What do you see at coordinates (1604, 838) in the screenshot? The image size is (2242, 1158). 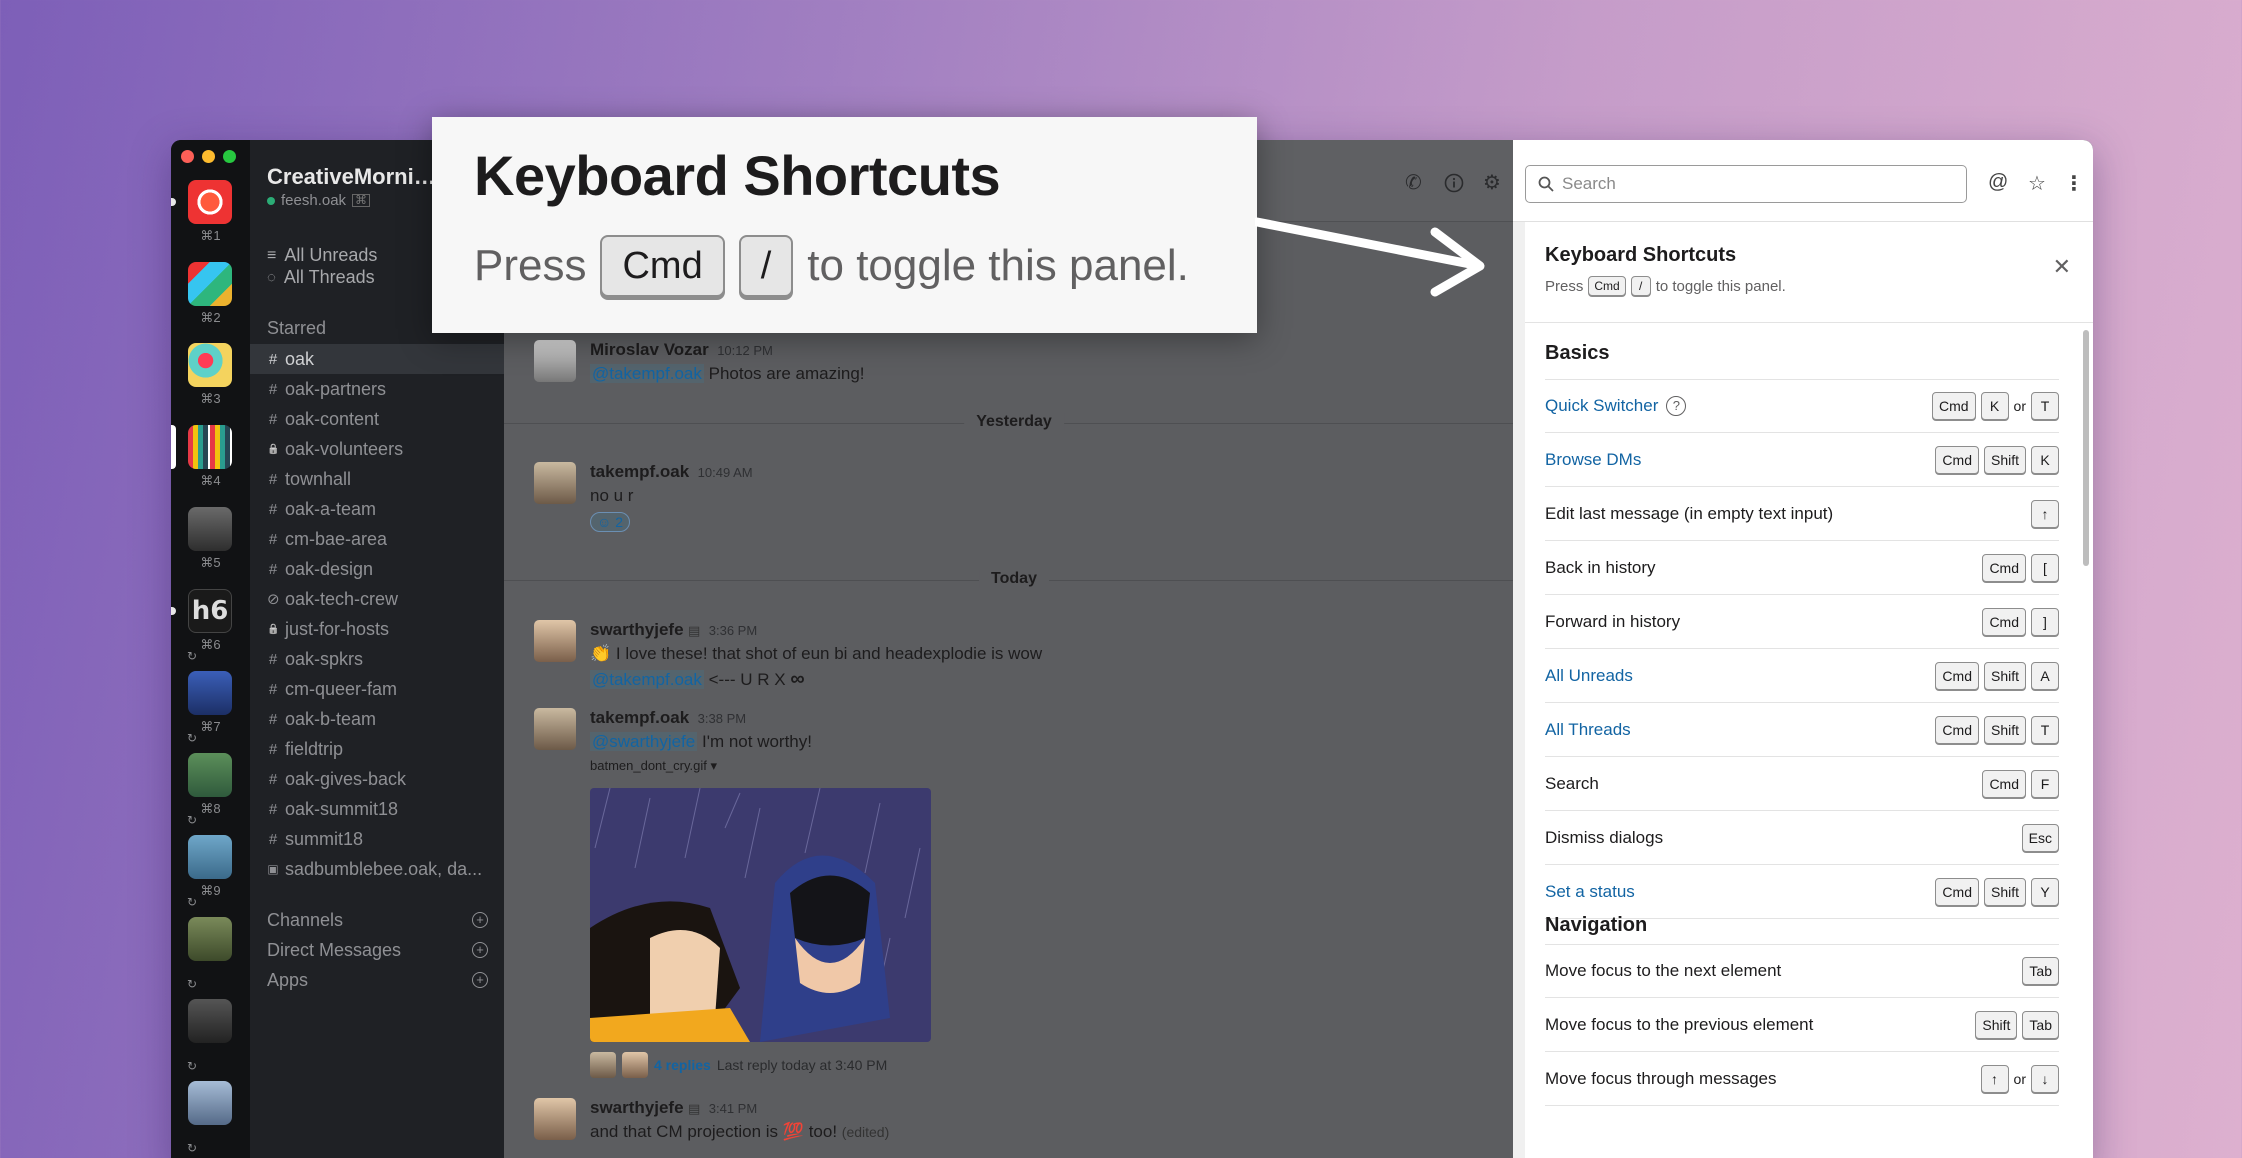 I see `shortcut-label: Dismiss dialogs` at bounding box center [1604, 838].